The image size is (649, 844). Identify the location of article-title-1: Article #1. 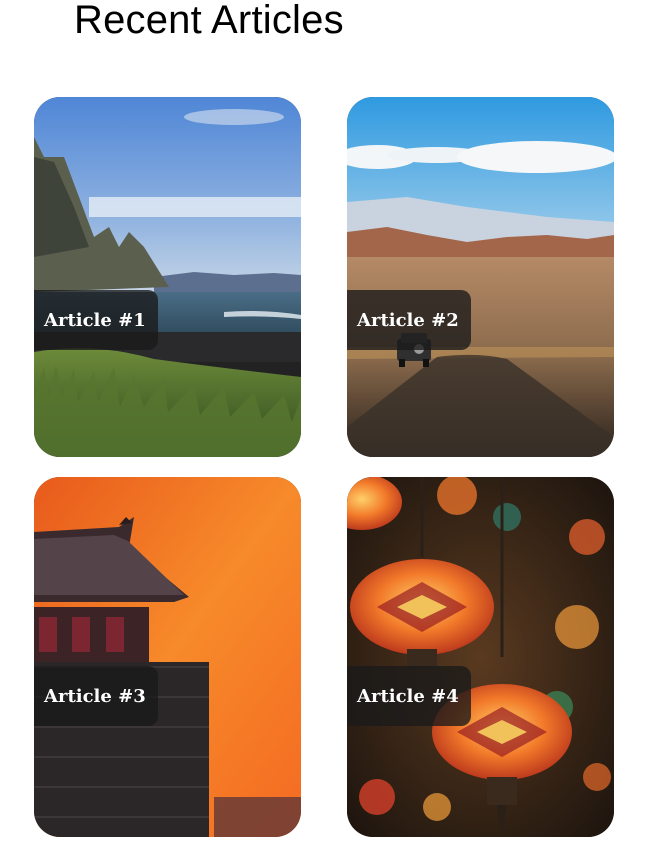
(95, 320).